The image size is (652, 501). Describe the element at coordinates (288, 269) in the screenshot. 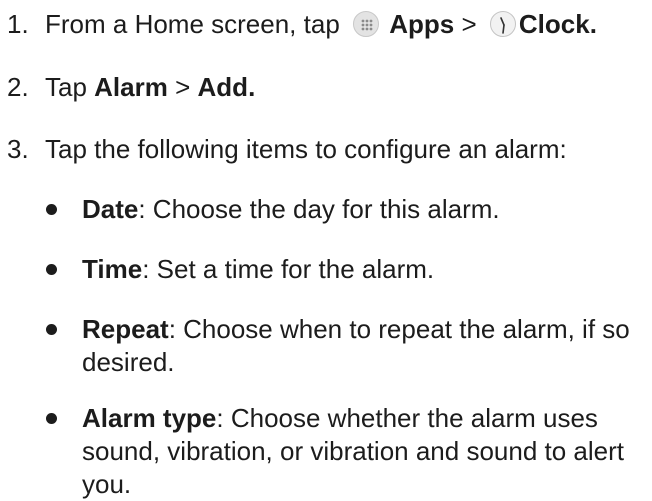

I see `bullet-desc: : Set a time for the alarm.` at that location.